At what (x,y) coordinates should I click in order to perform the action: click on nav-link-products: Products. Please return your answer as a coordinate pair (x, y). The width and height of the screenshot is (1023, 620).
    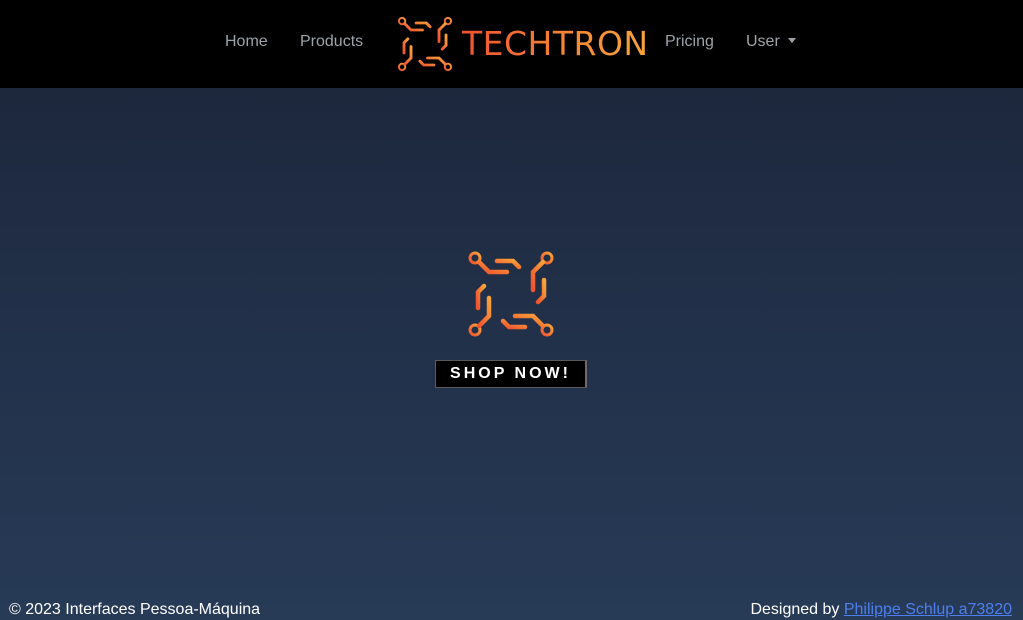
    Looking at the image, I should click on (331, 42).